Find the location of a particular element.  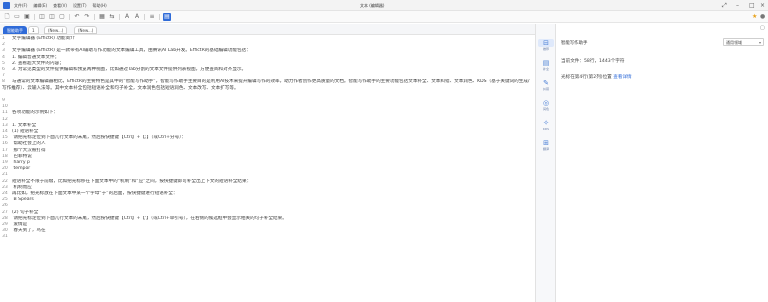

sidebar-item-recommend: ⊟ 推荐 is located at coordinates (546, 45).